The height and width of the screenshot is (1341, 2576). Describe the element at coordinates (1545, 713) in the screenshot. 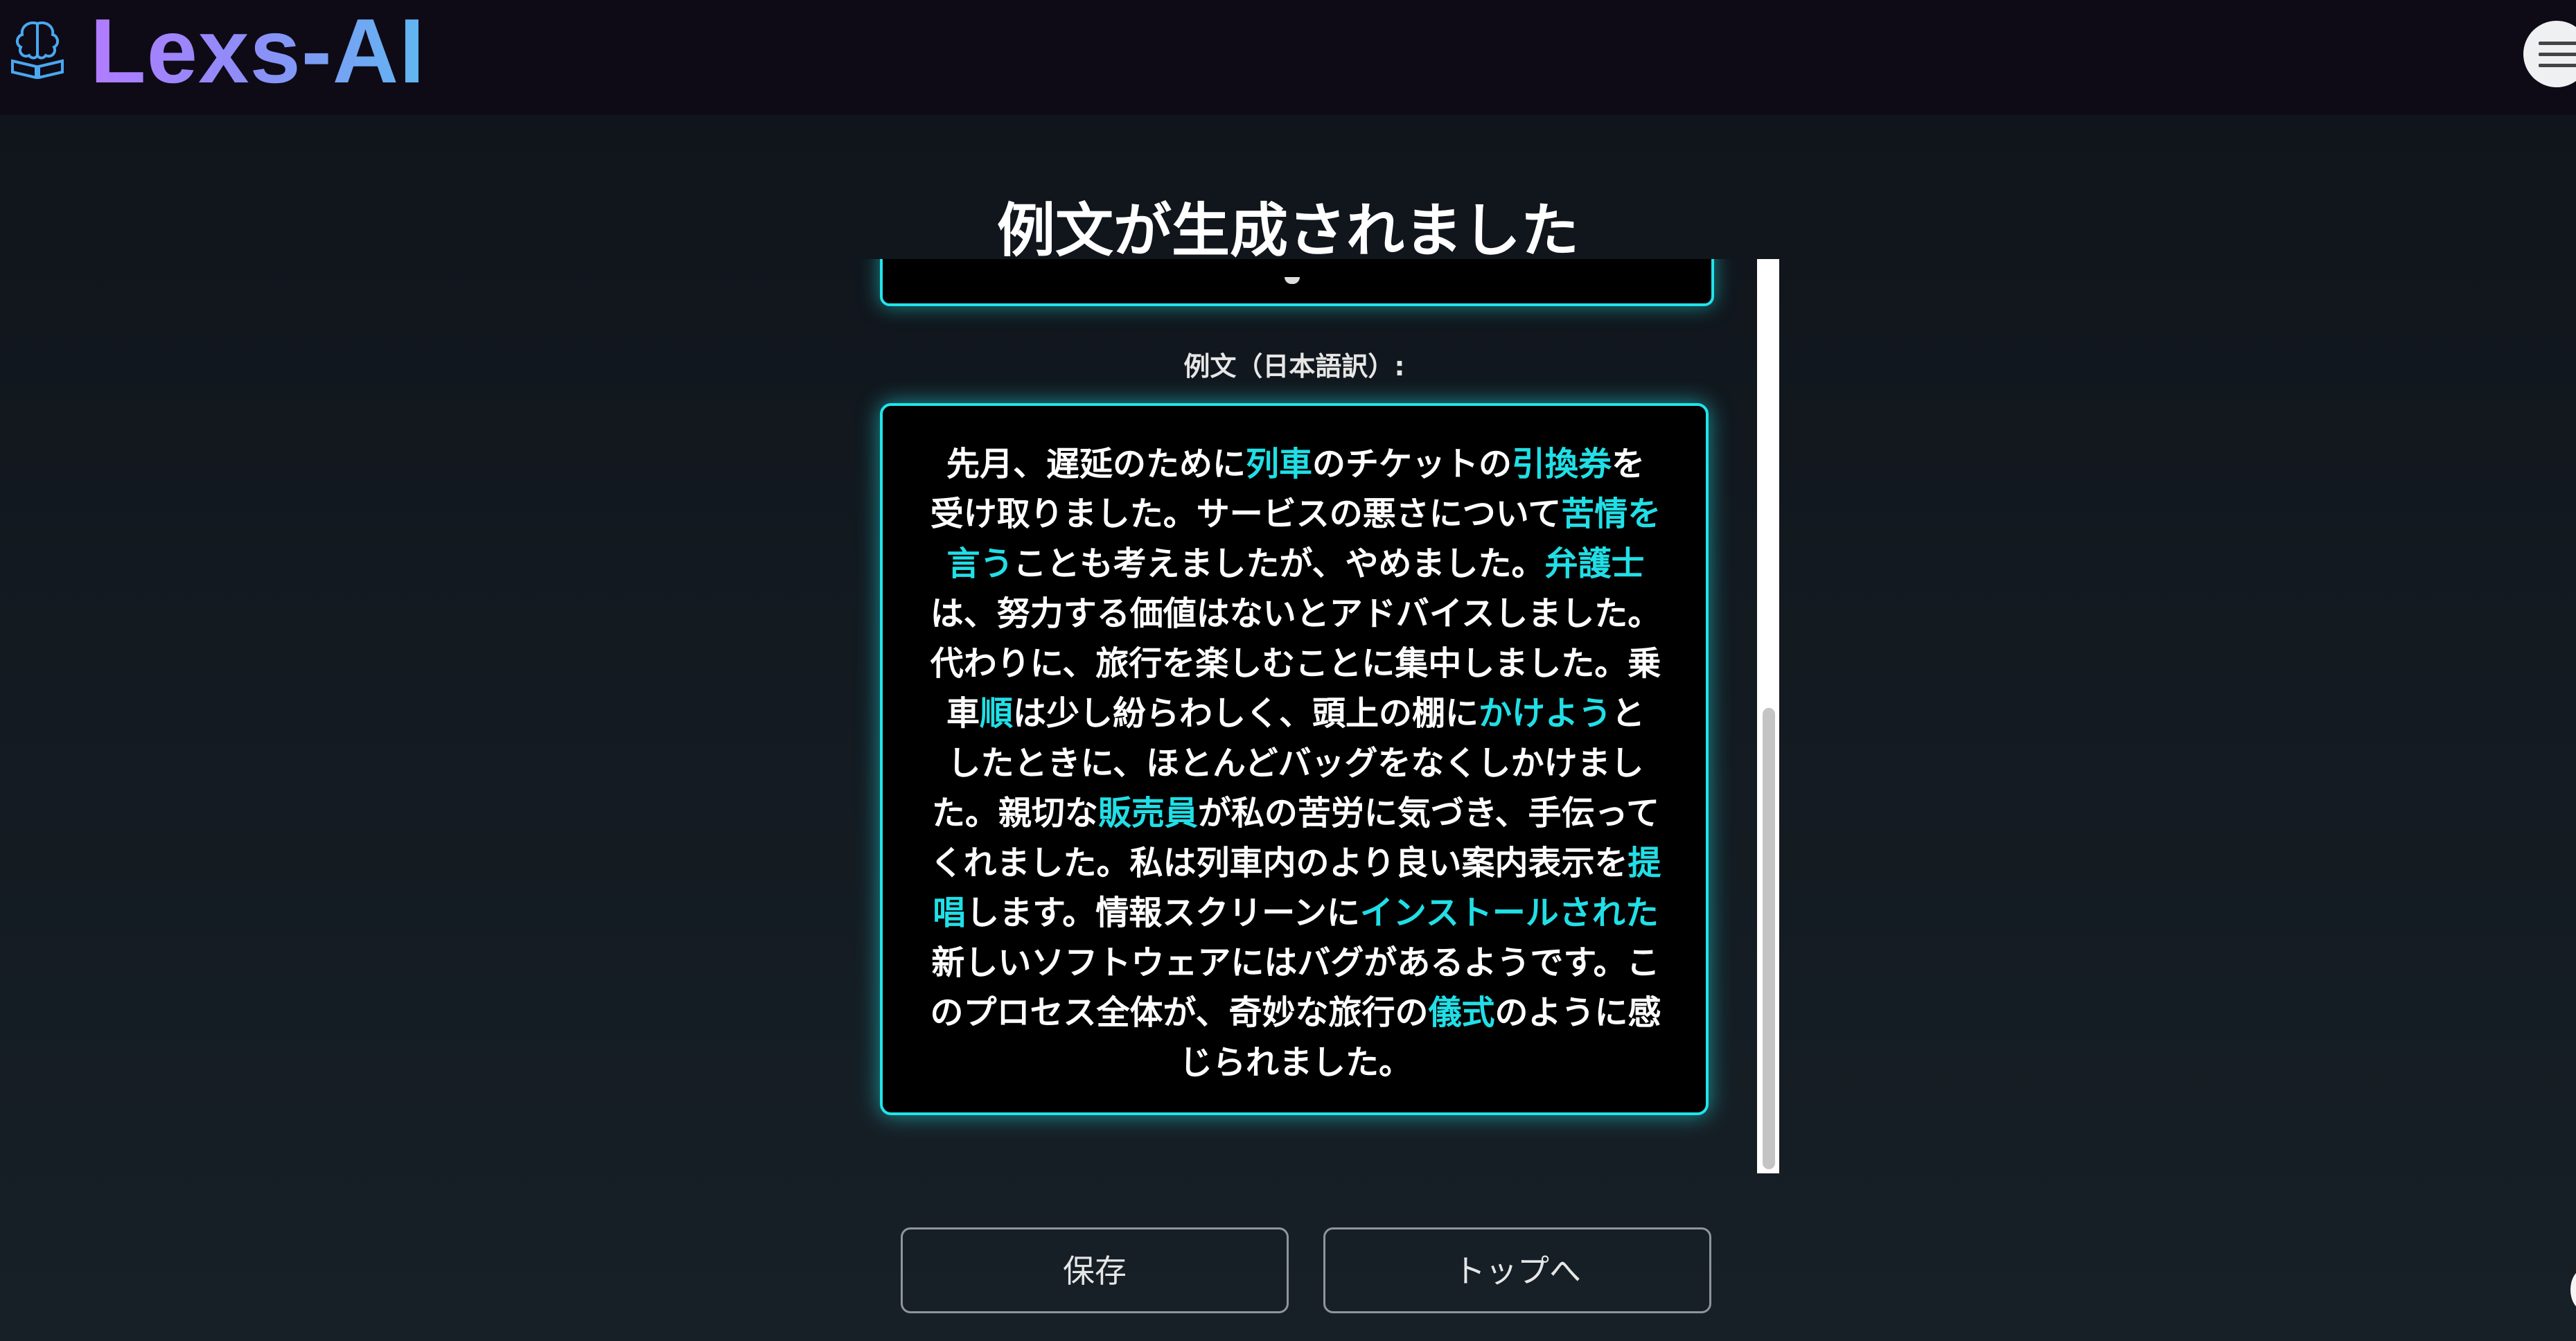

I see `highlighted-vocab-term: かけよう` at that location.